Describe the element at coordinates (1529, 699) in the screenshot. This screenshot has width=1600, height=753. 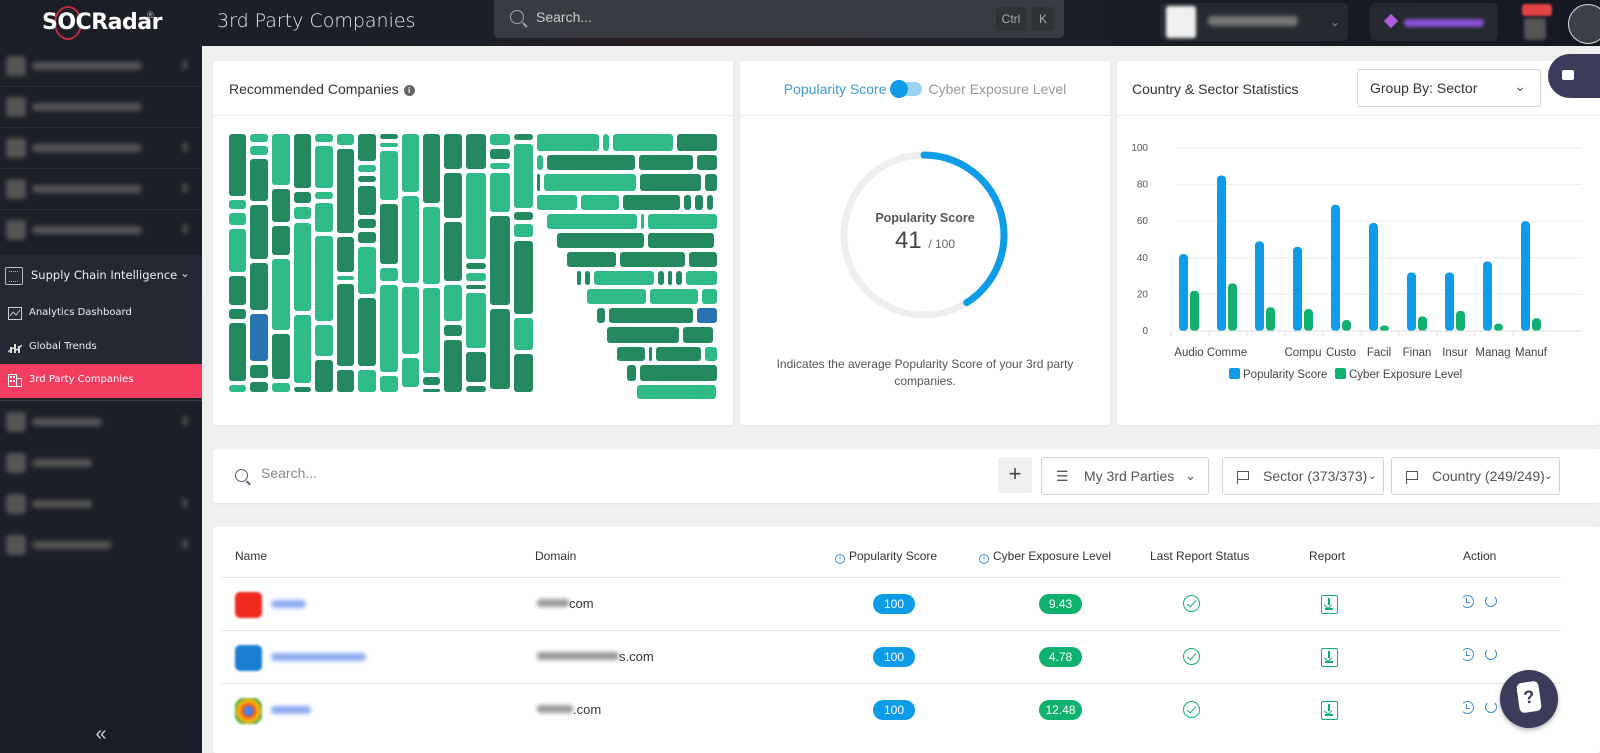
I see `help-button: ?` at that location.